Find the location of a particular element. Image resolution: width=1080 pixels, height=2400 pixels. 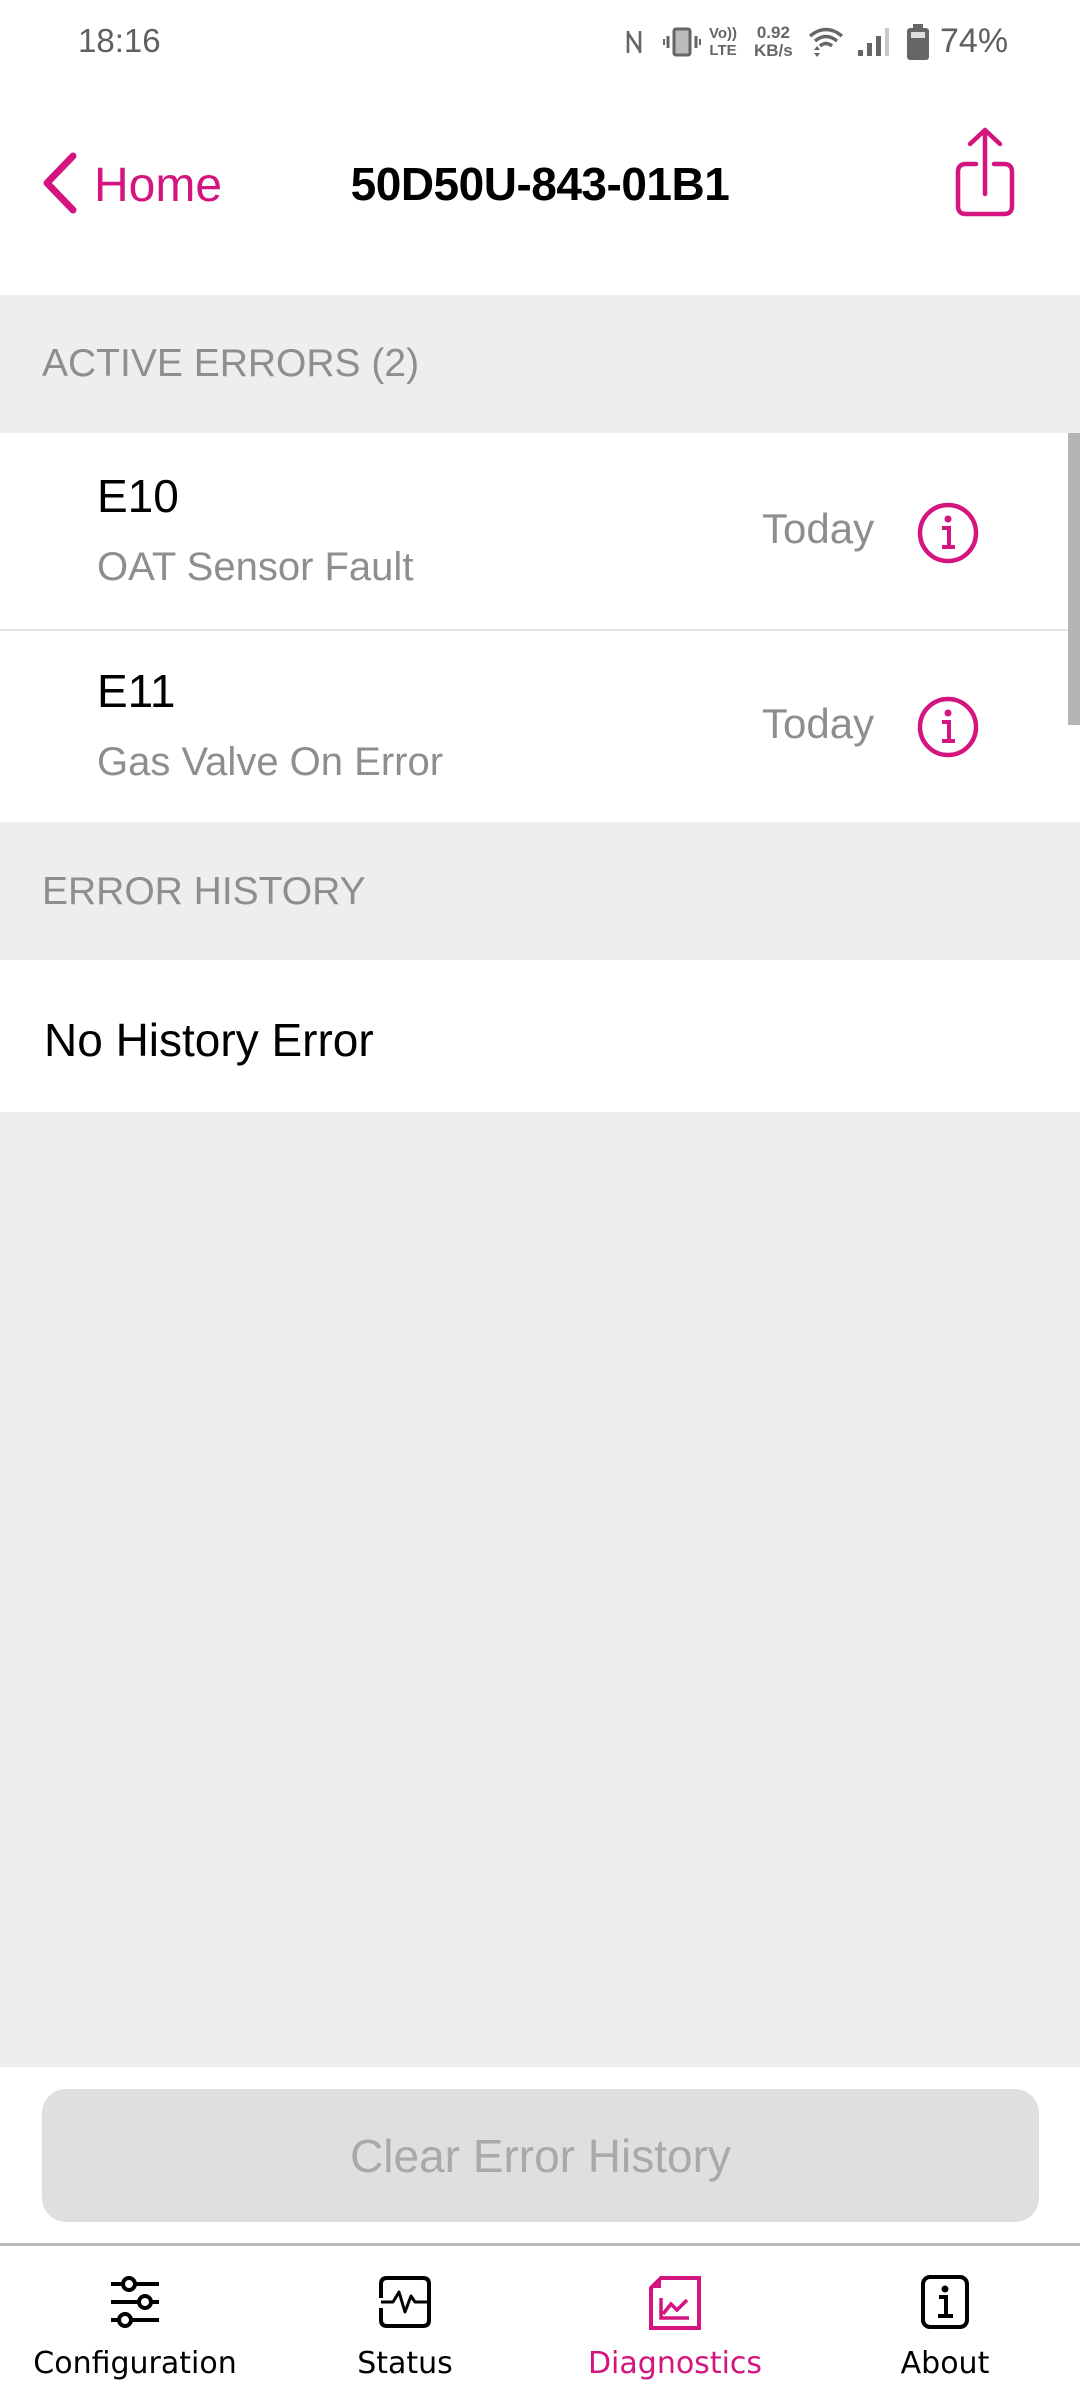

vibrate-icon is located at coordinates (682, 42).